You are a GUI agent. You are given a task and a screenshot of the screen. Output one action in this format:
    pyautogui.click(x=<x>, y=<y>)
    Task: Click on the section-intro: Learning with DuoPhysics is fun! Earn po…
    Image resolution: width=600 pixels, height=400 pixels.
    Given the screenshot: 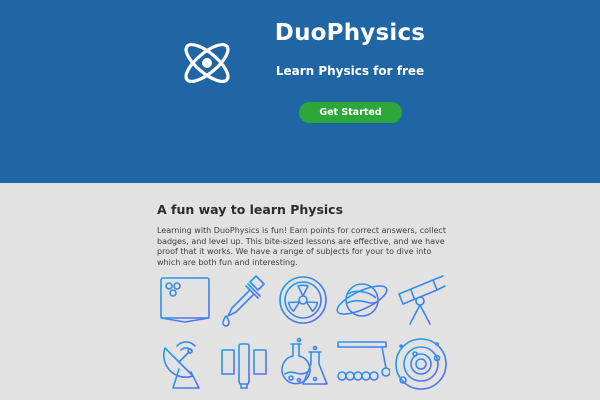 What is the action you would take?
    pyautogui.click(x=301, y=246)
    